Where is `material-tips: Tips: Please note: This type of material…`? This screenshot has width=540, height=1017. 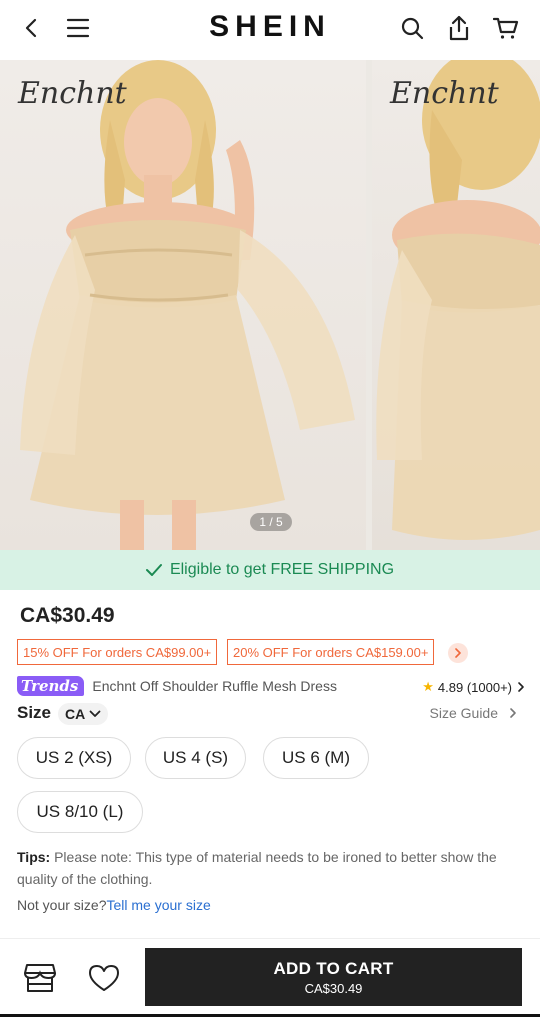 material-tips: Tips: Please note: This type of material… is located at coordinates (271, 868).